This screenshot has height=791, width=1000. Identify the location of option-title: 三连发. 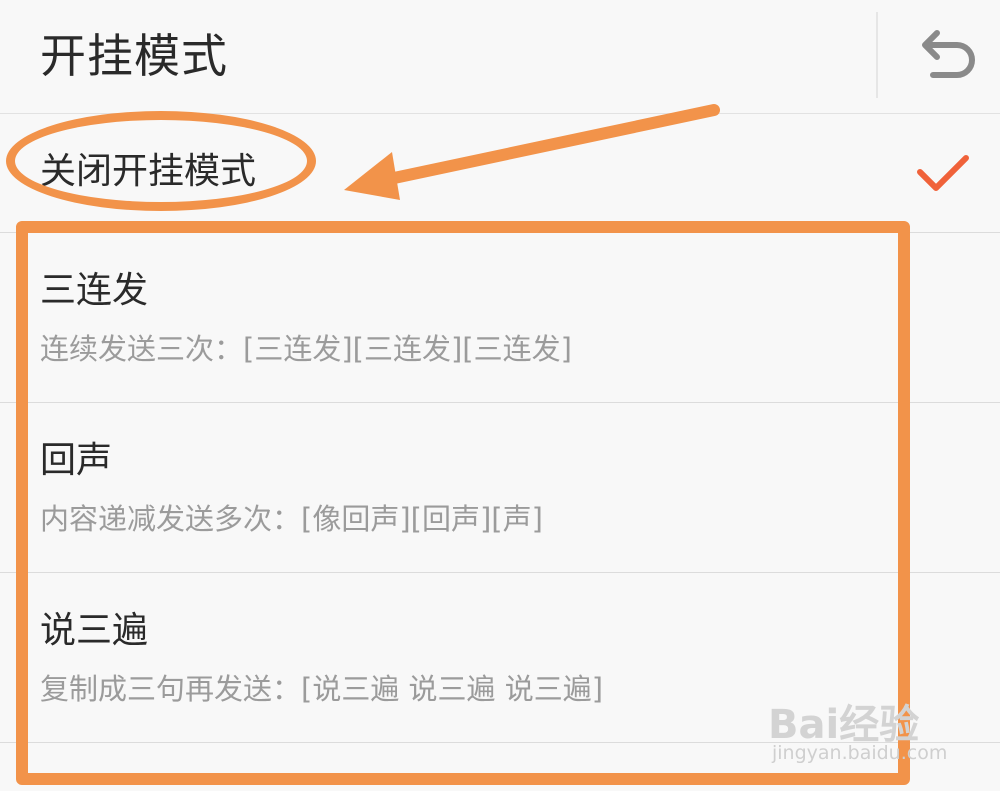
(94, 290).